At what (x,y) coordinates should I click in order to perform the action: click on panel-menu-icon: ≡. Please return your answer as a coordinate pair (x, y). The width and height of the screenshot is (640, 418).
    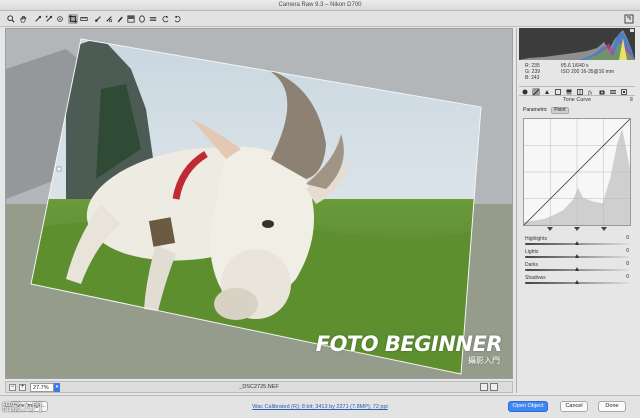
    Looking at the image, I should click on (631, 100).